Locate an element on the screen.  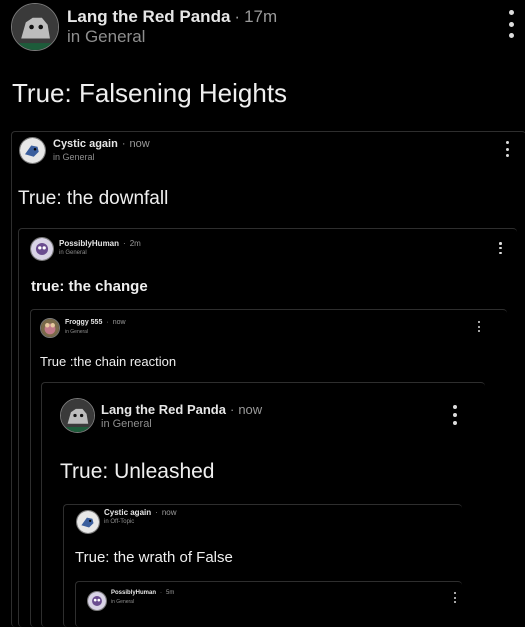
author-label: Froggy 555 is located at coordinates (83, 322).